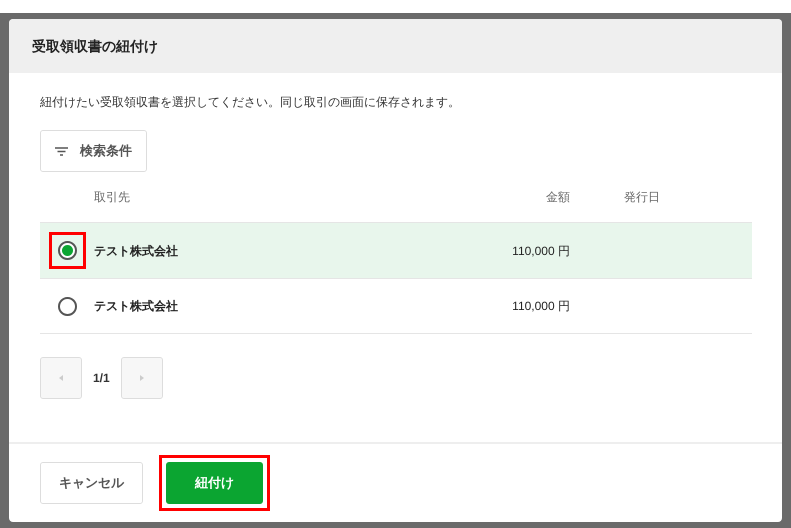 The image size is (791, 528). Describe the element at coordinates (250, 102) in the screenshot. I see `description-text: 紐付けたい受取領収書を選択してください。同じ取引の画面に保存されます。` at that location.